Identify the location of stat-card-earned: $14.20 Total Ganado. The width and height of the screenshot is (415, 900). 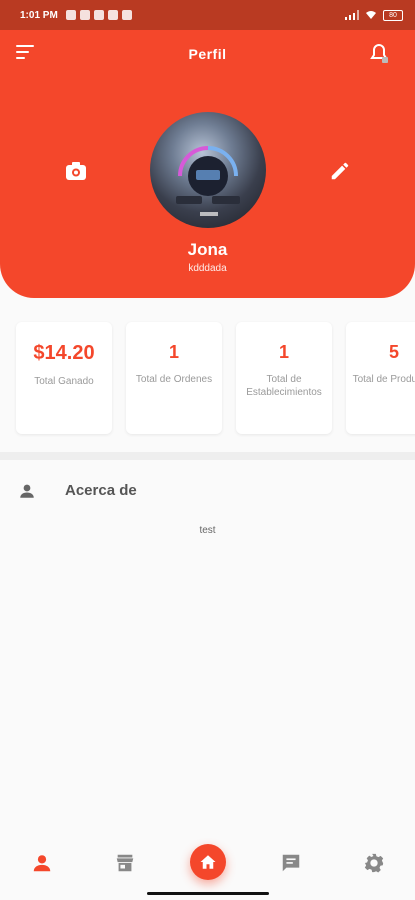
(64, 378).